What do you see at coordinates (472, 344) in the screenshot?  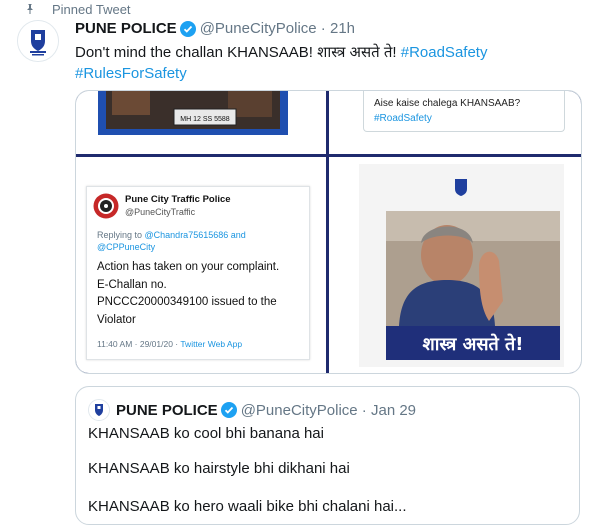 I see `poster-caption: शास्त्र असते ते!` at bounding box center [472, 344].